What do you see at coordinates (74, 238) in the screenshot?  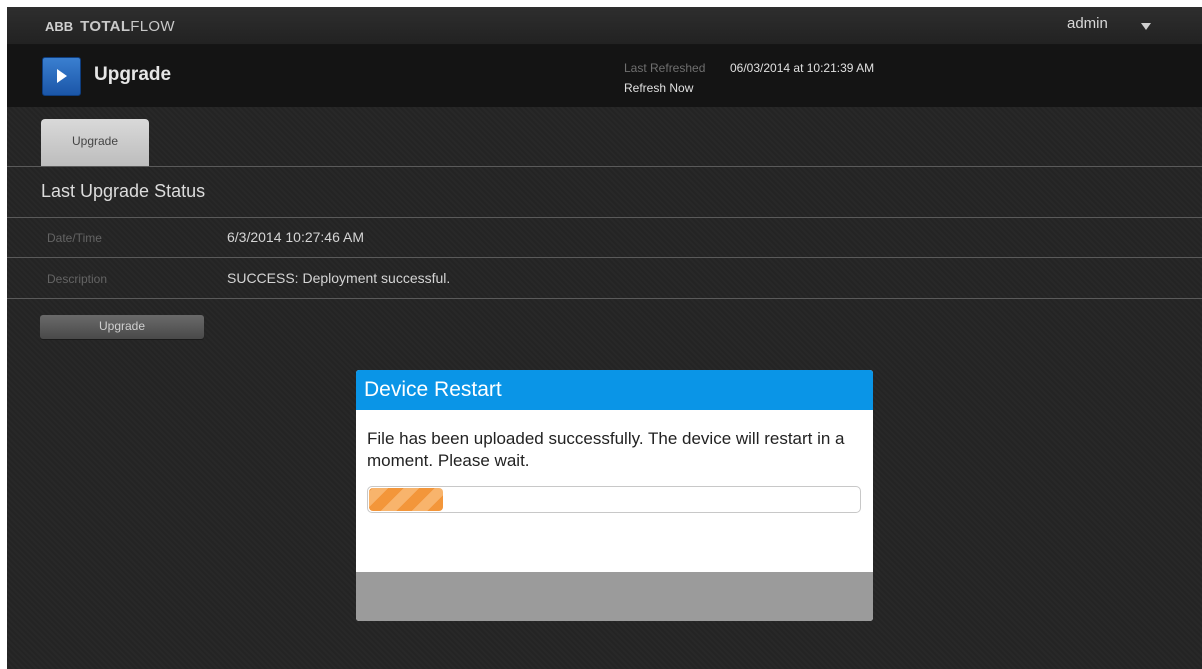 I see `row-label-datetime: Date/Time` at bounding box center [74, 238].